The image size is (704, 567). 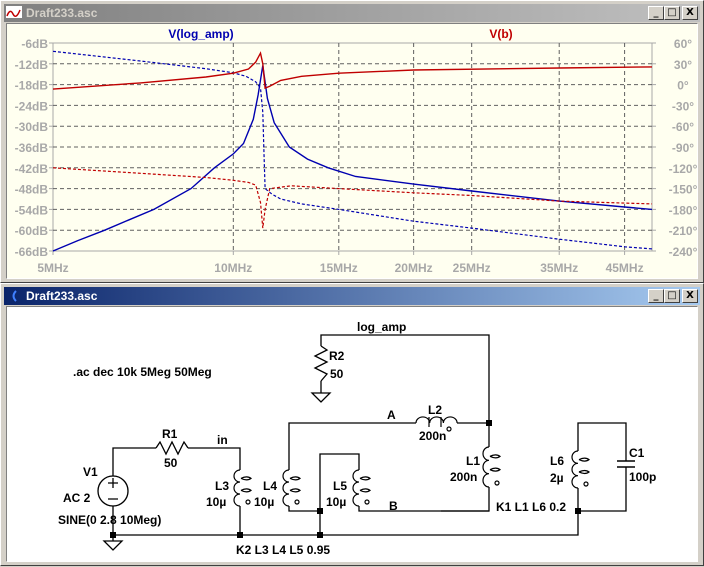 I want to click on y-tick-label-right: -60°, so click(x=683, y=127).